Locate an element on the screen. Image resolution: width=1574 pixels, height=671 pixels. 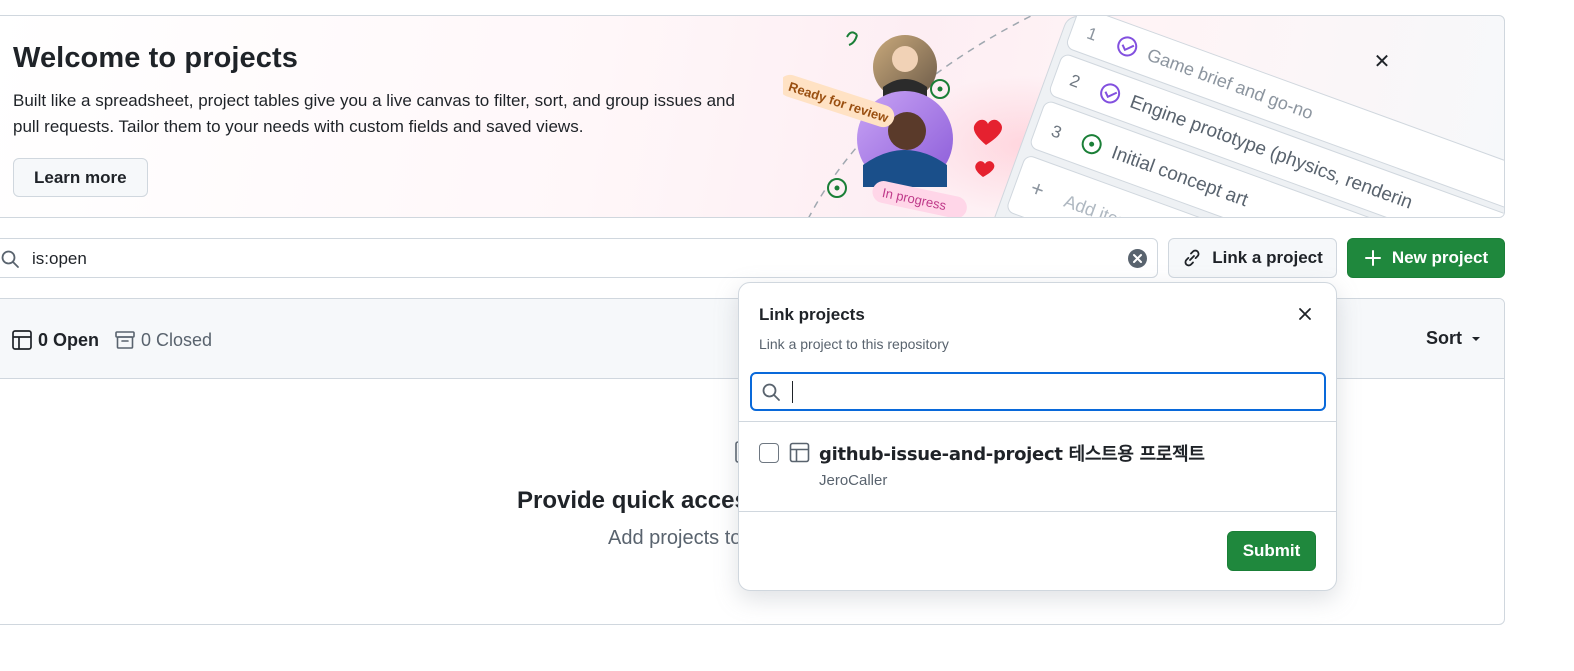
link-project-button: Link a project is located at coordinates (1252, 258).